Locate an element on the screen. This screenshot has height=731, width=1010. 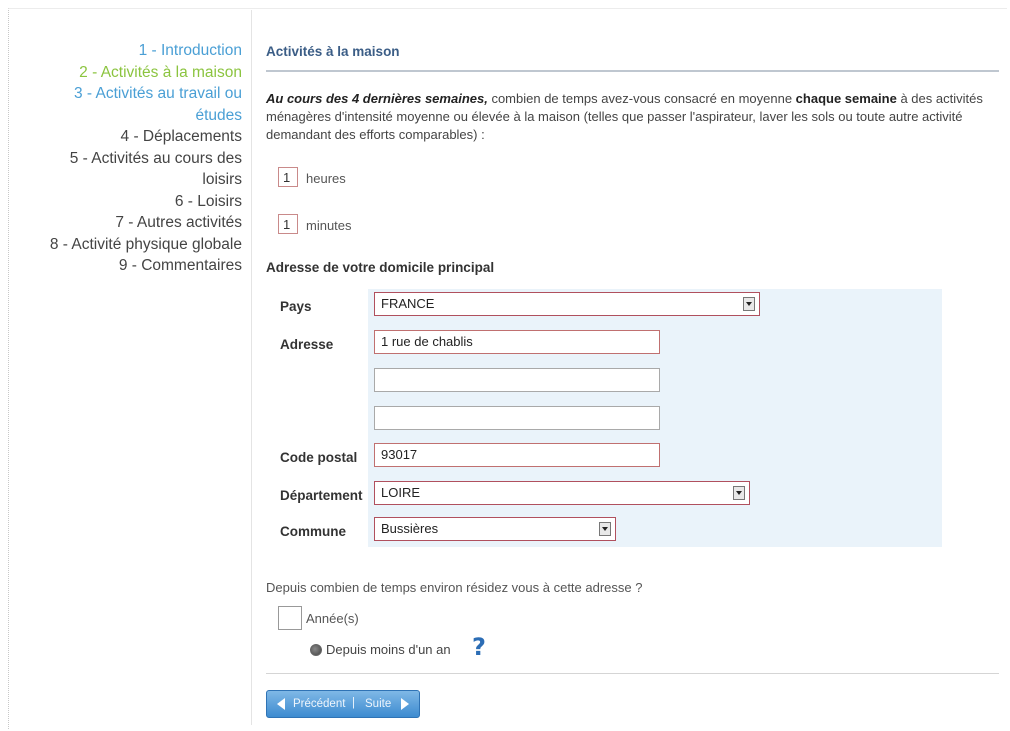
title-divider is located at coordinates (632, 71).